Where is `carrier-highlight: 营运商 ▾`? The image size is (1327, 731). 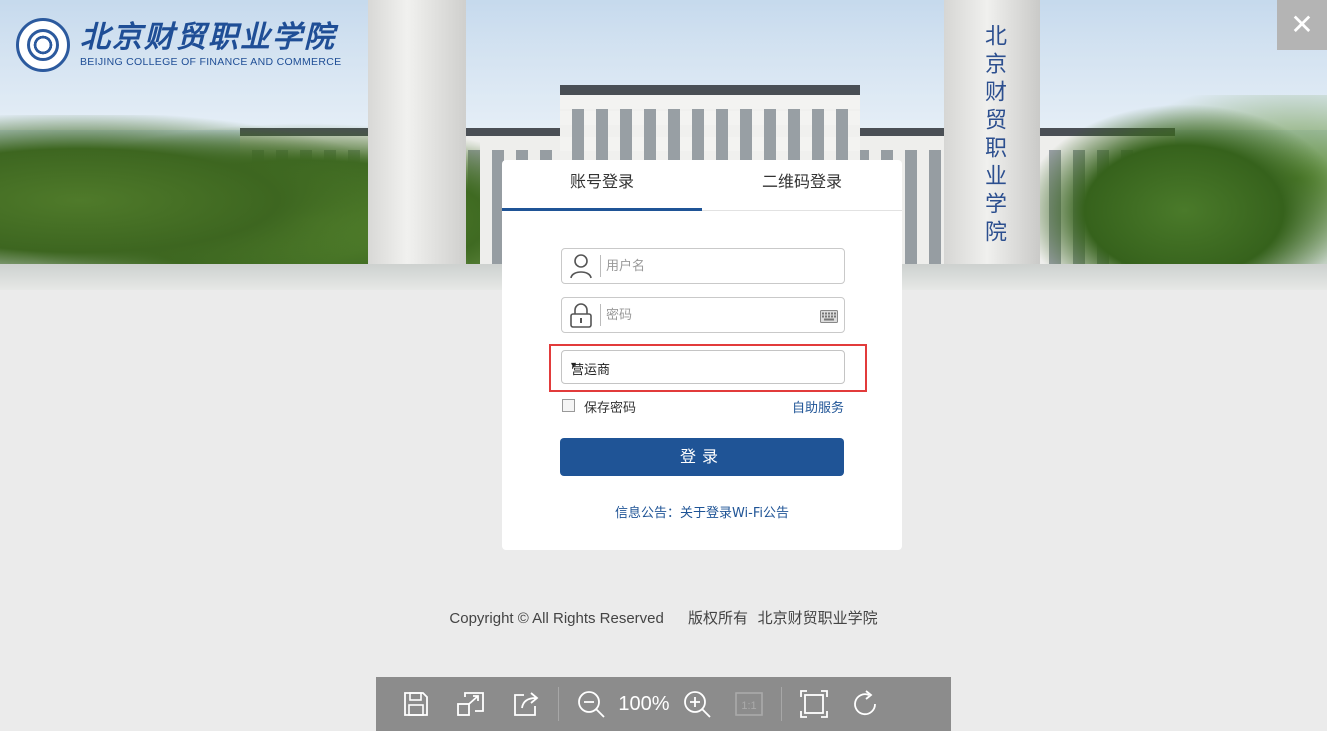
carrier-highlight: 营运商 ▾ is located at coordinates (708, 368).